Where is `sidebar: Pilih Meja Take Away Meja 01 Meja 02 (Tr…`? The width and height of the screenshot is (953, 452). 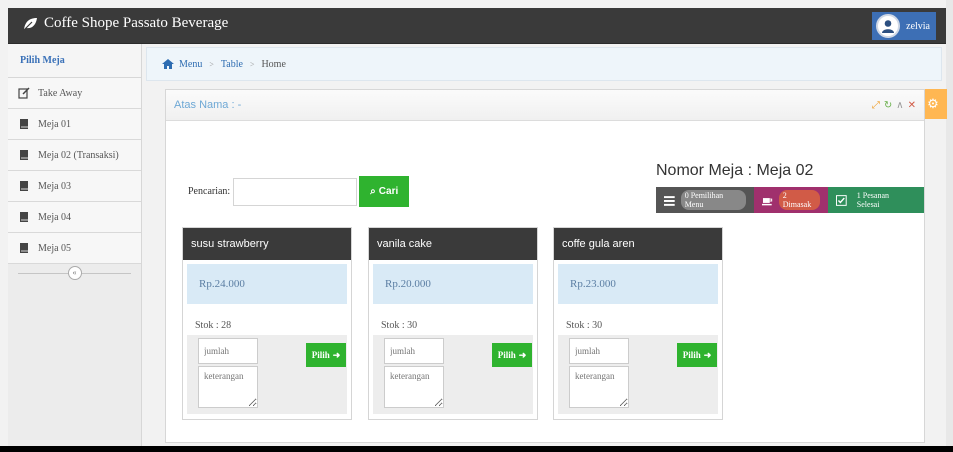
sidebar: Pilih Meja Take Away Meja 01 Meja 02 (Tr… is located at coordinates (75, 245).